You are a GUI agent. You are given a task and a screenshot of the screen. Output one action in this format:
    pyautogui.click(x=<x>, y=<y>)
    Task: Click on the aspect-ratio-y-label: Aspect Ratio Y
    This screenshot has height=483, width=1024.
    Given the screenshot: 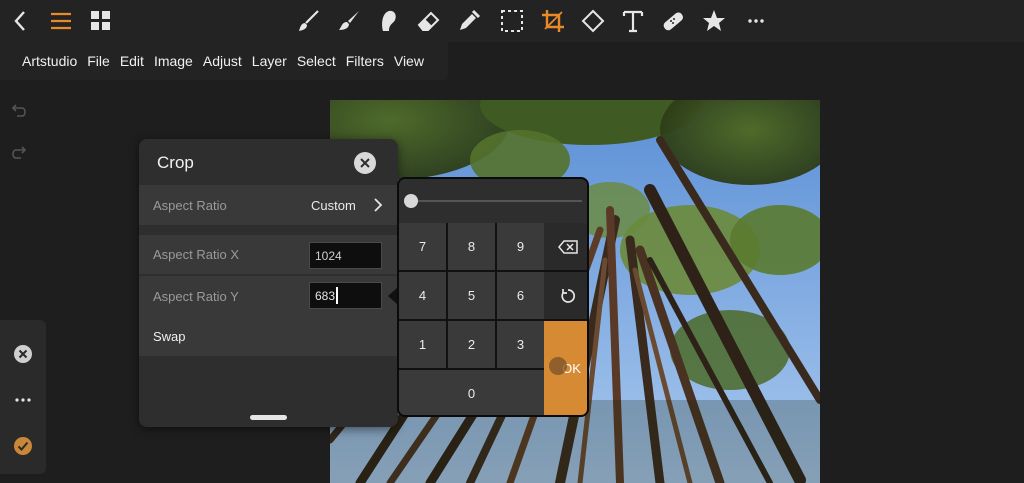 What is the action you would take?
    pyautogui.click(x=196, y=296)
    